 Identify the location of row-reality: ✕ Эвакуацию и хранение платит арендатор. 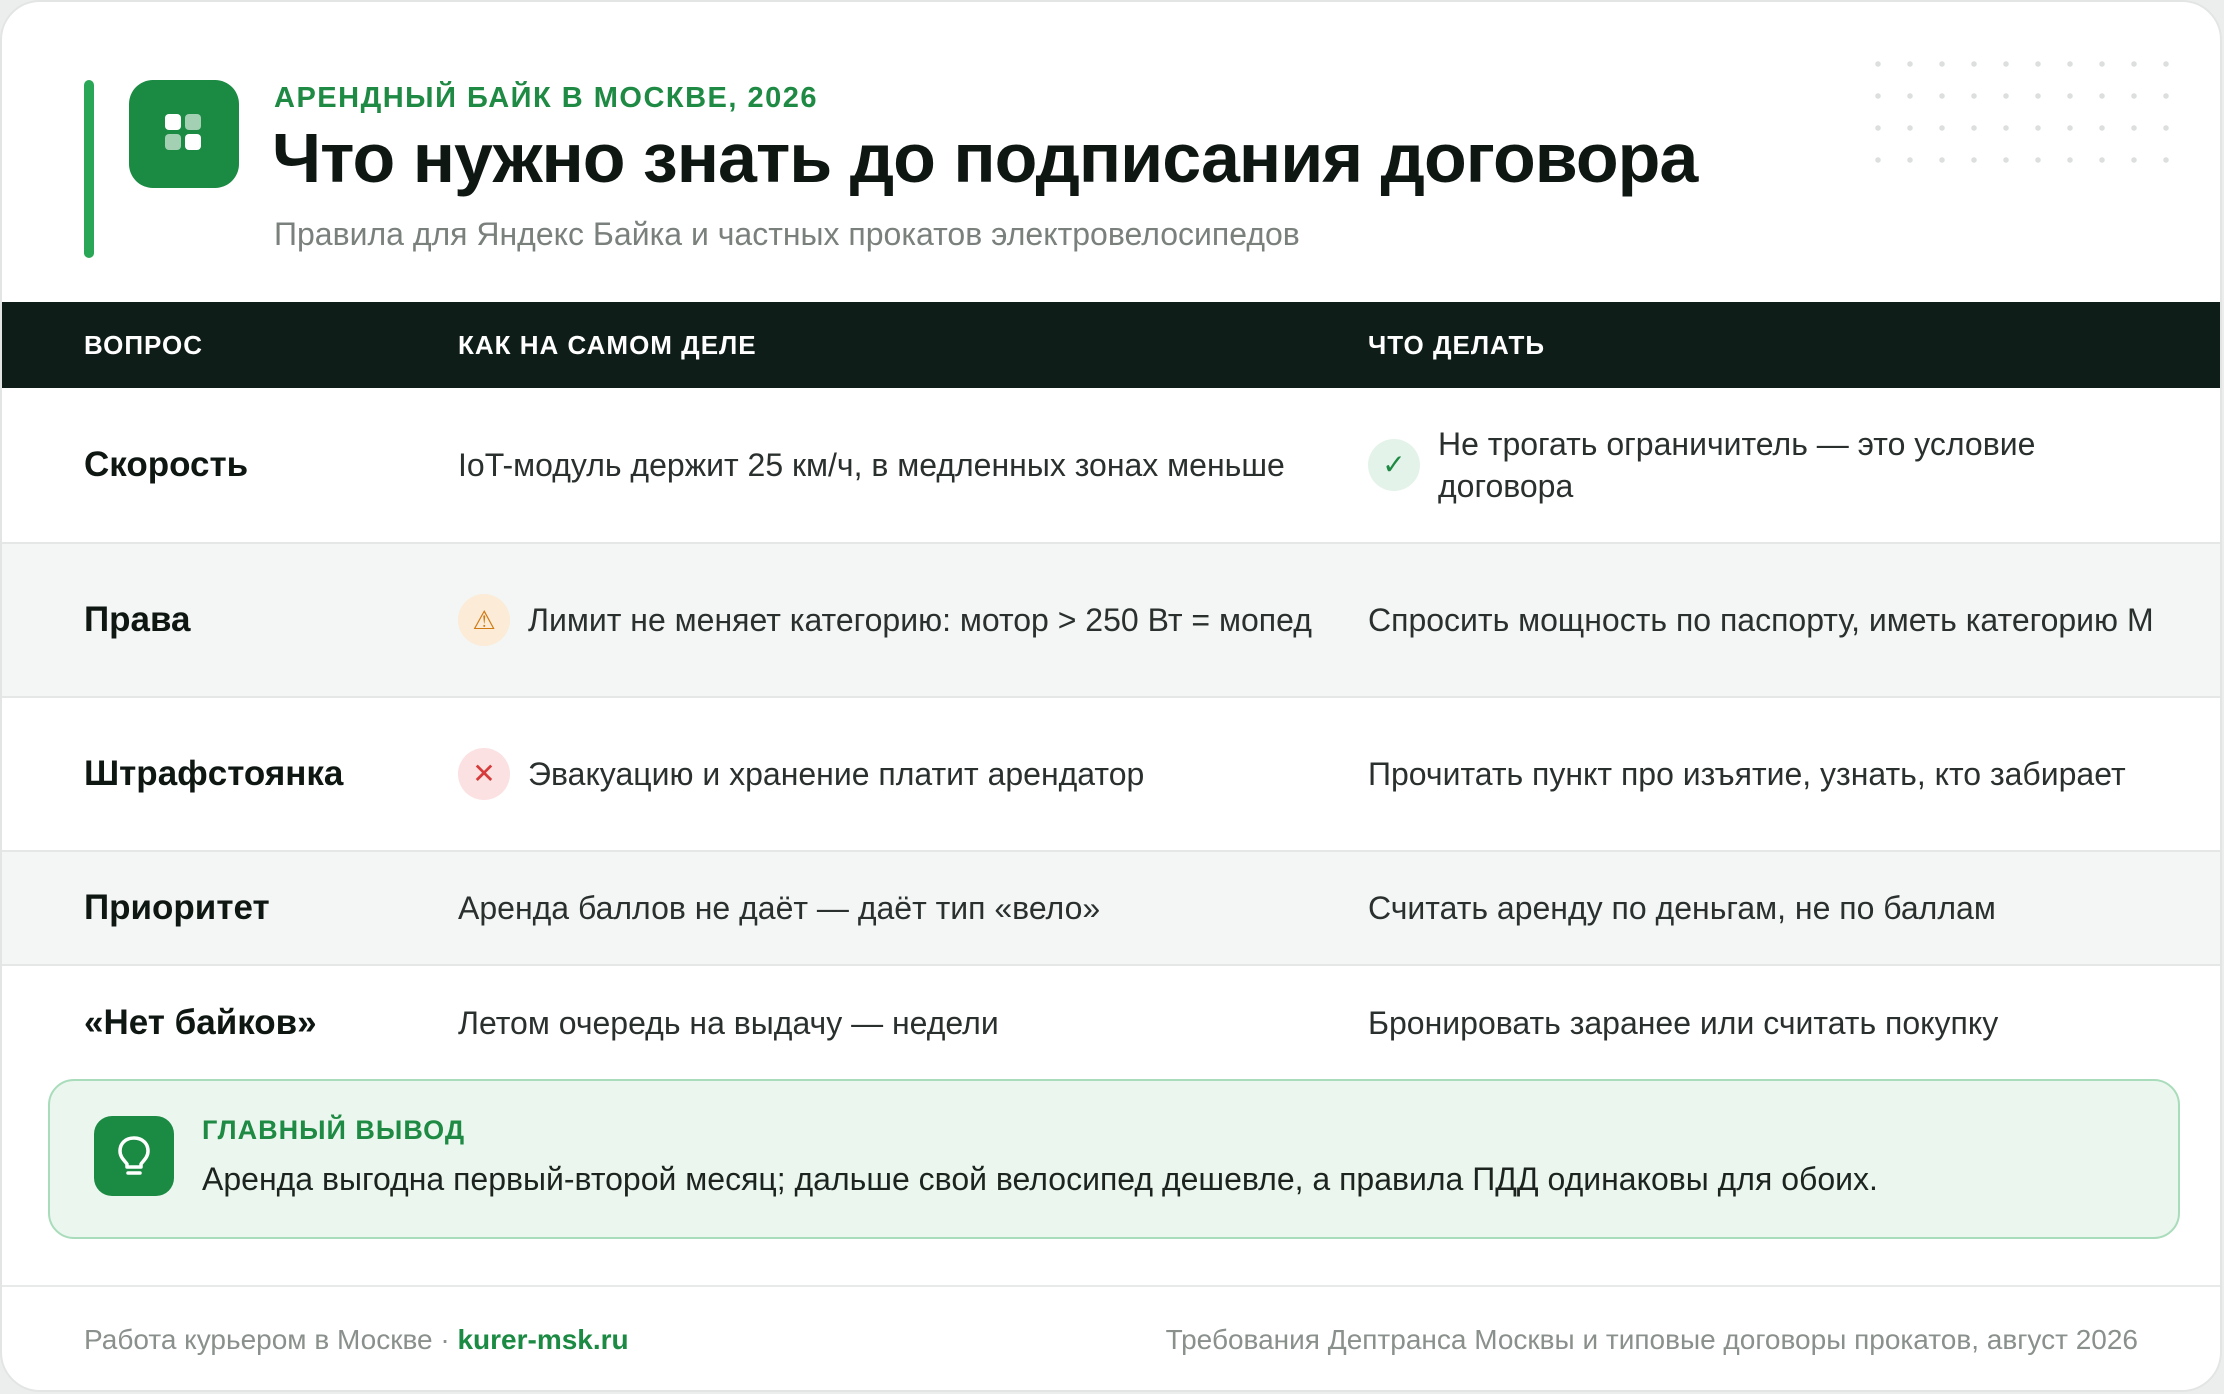
(888, 774).